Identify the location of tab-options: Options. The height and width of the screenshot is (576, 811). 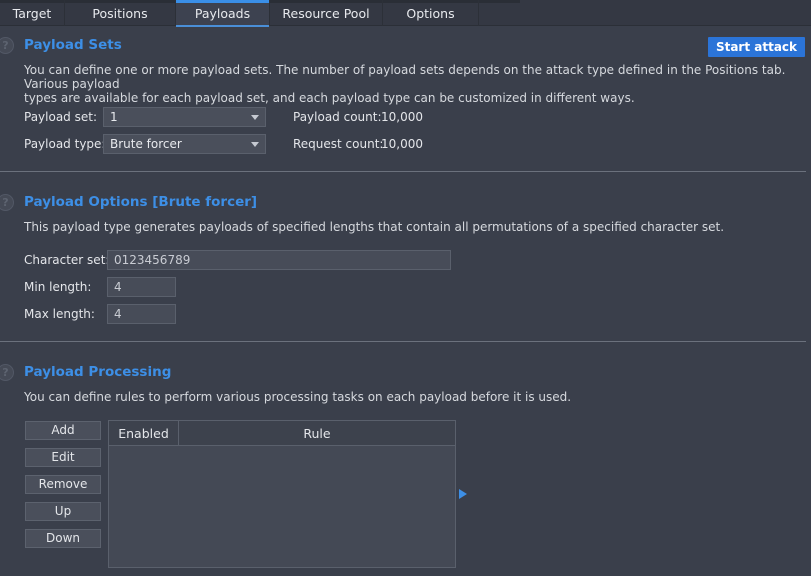
(431, 13).